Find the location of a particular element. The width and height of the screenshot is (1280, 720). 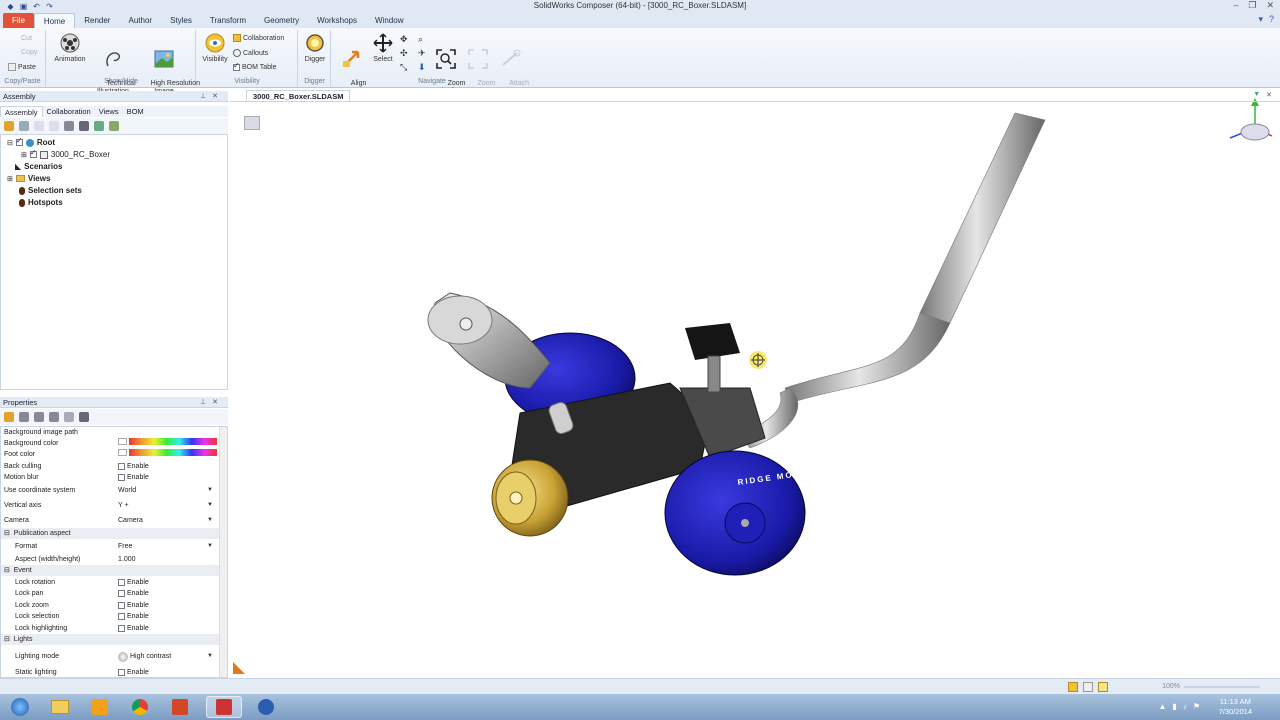

bom-table-checkbox is located at coordinates (236, 66).